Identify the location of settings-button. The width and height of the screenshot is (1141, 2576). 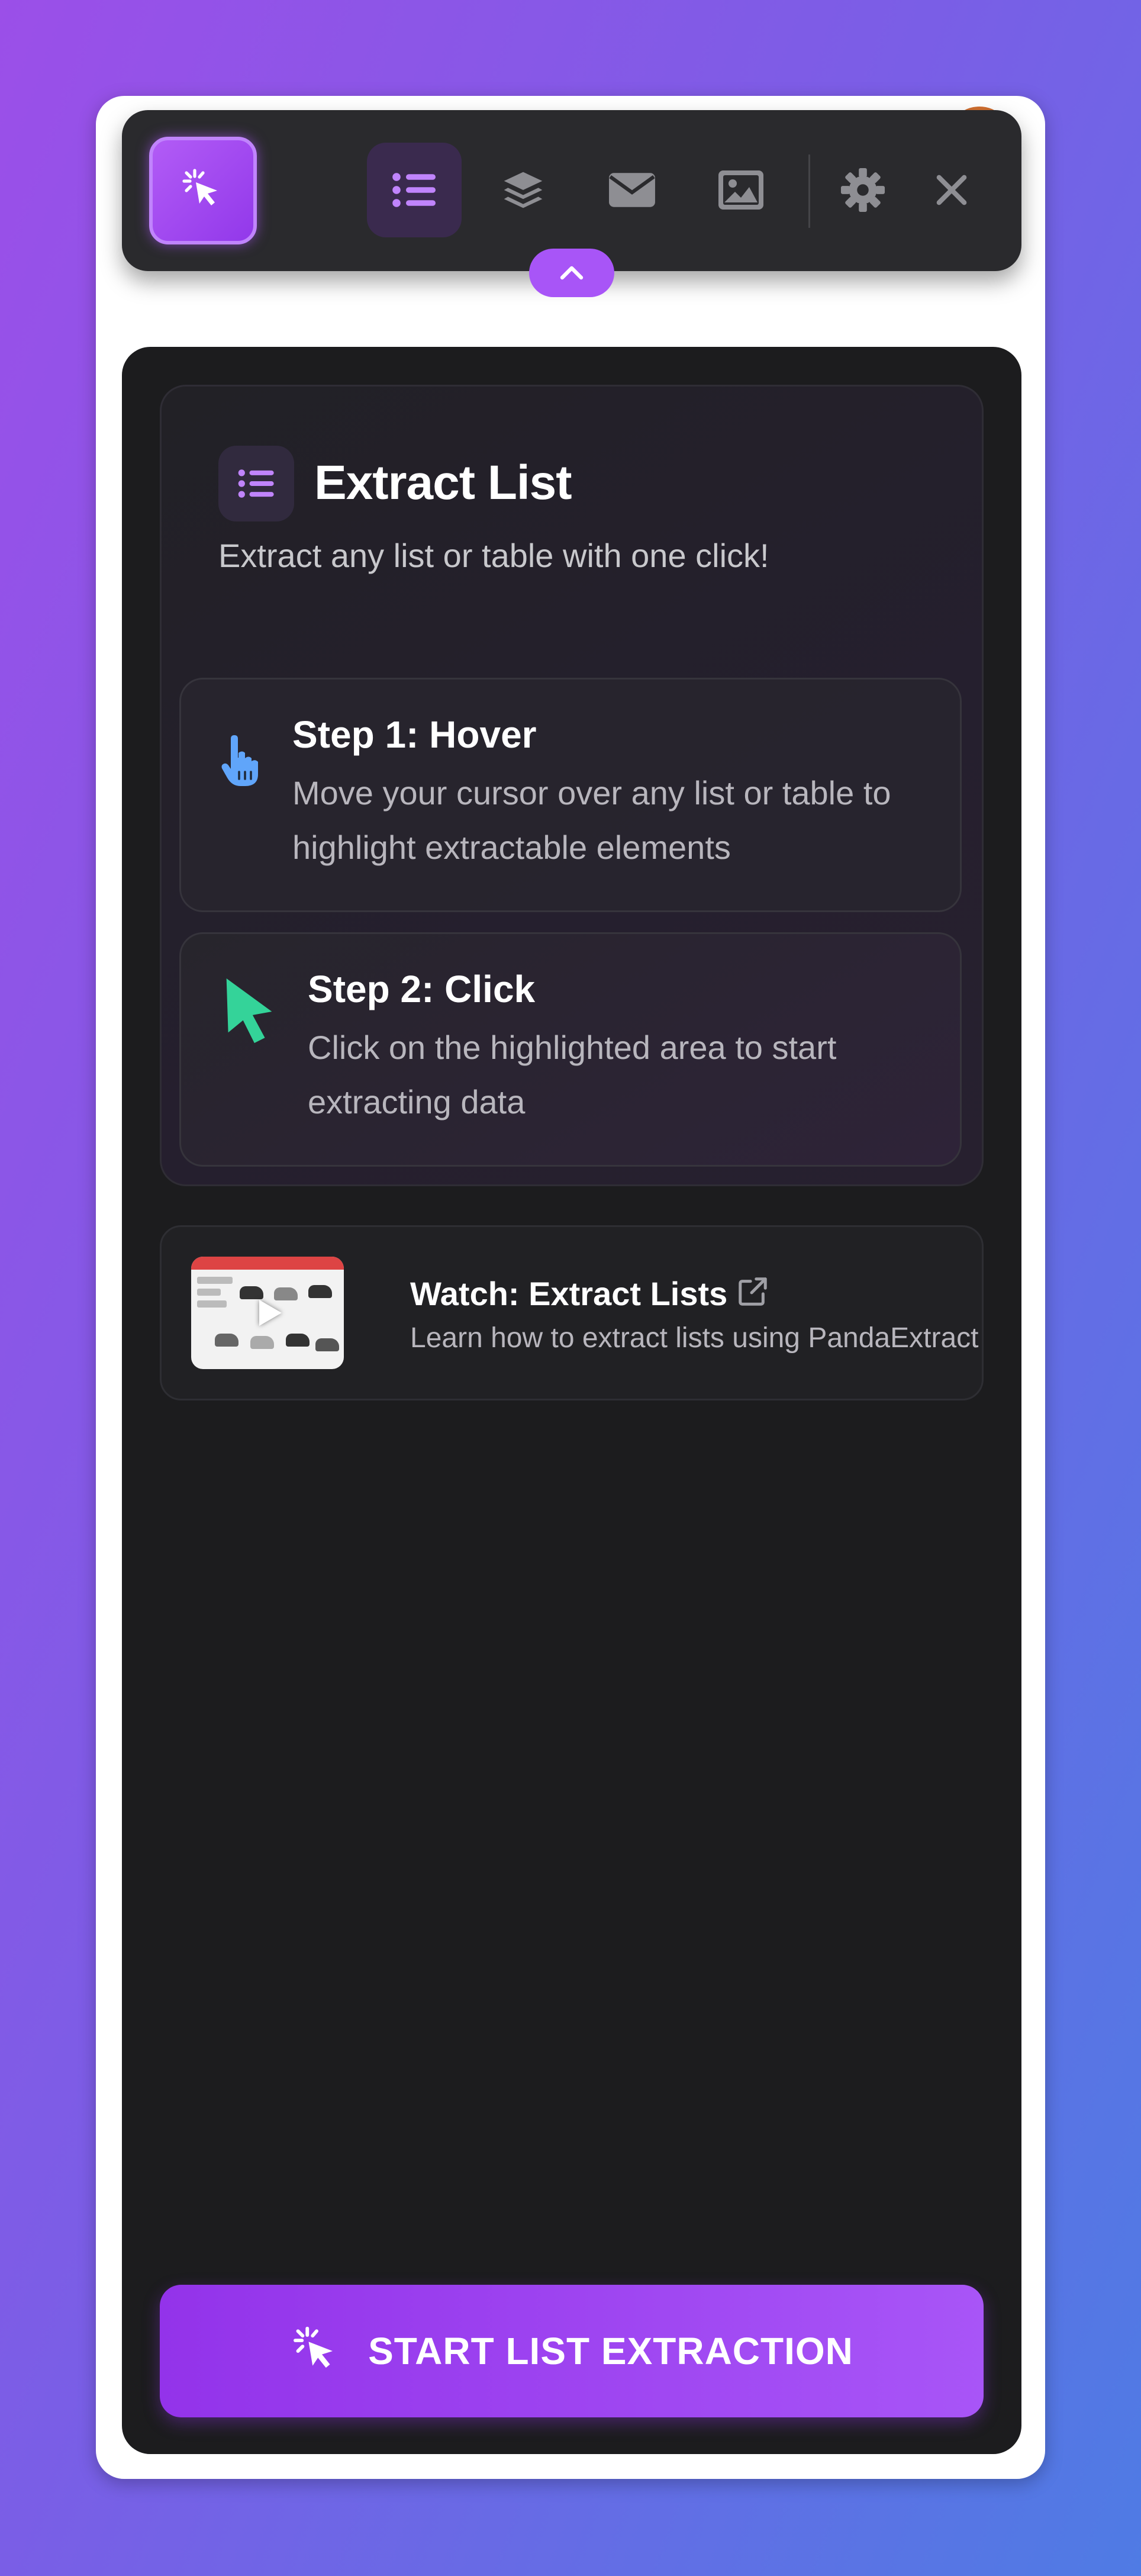
(863, 190).